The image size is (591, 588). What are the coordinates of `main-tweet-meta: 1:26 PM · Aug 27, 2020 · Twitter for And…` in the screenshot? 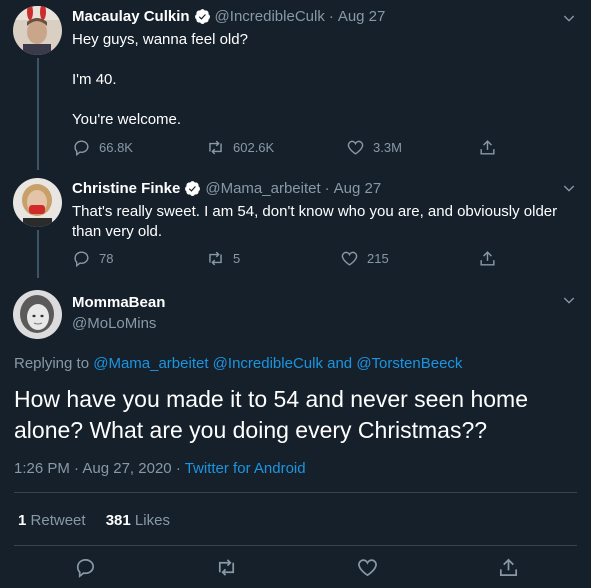 It's located at (160, 468).